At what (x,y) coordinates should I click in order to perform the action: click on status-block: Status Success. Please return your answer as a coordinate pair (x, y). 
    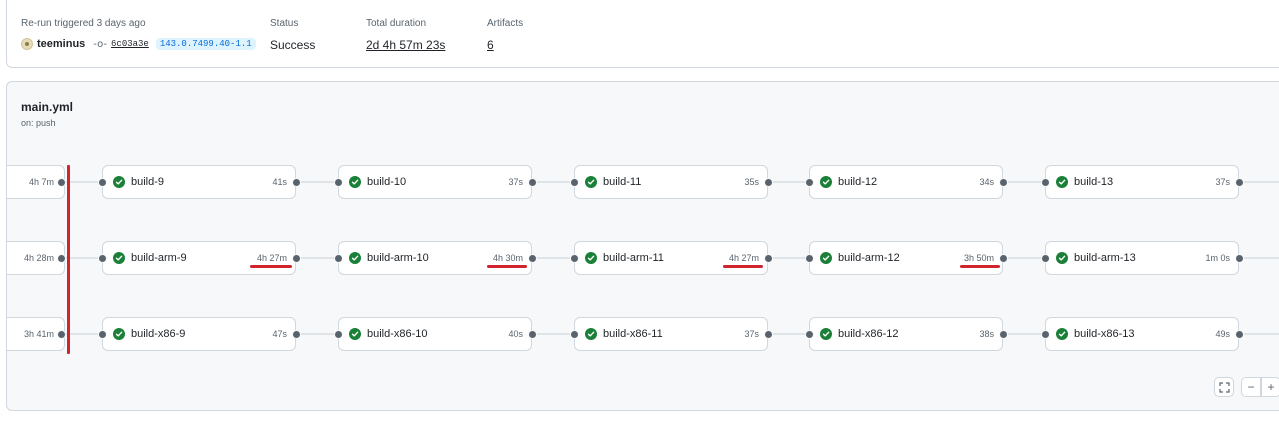
    Looking at the image, I should click on (292, 35).